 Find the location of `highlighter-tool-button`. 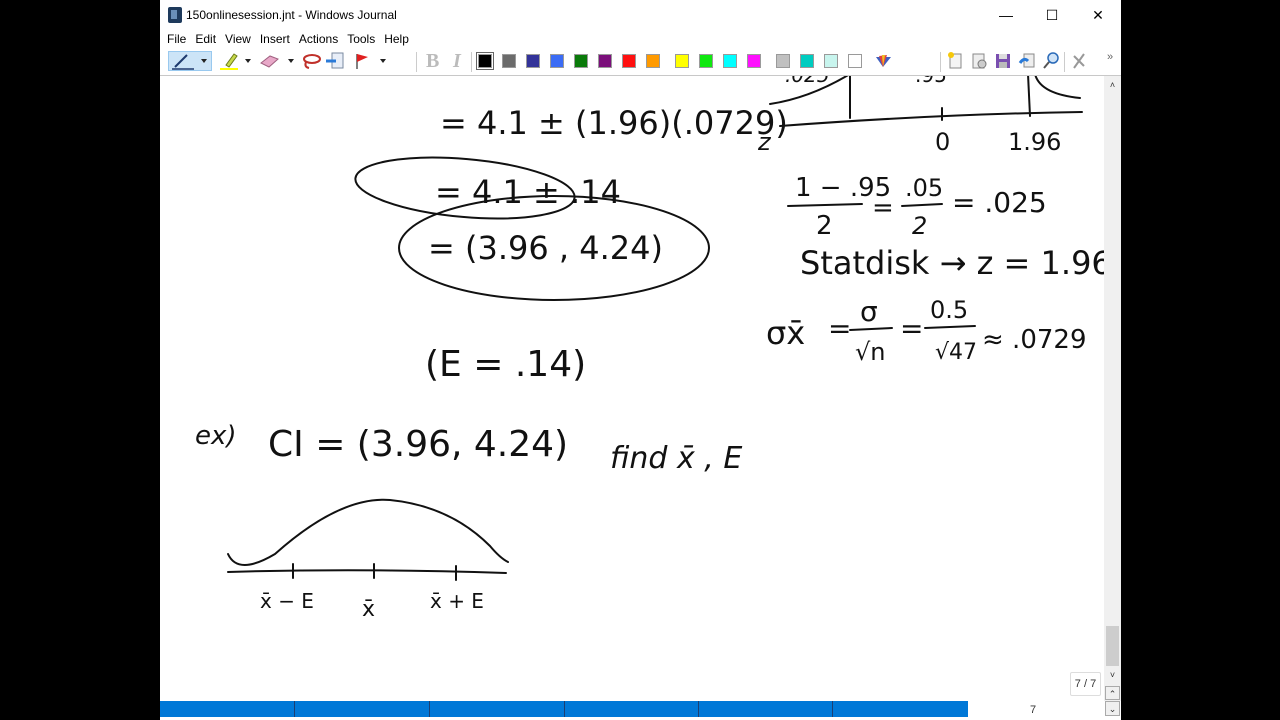

highlighter-tool-button is located at coordinates (229, 61).